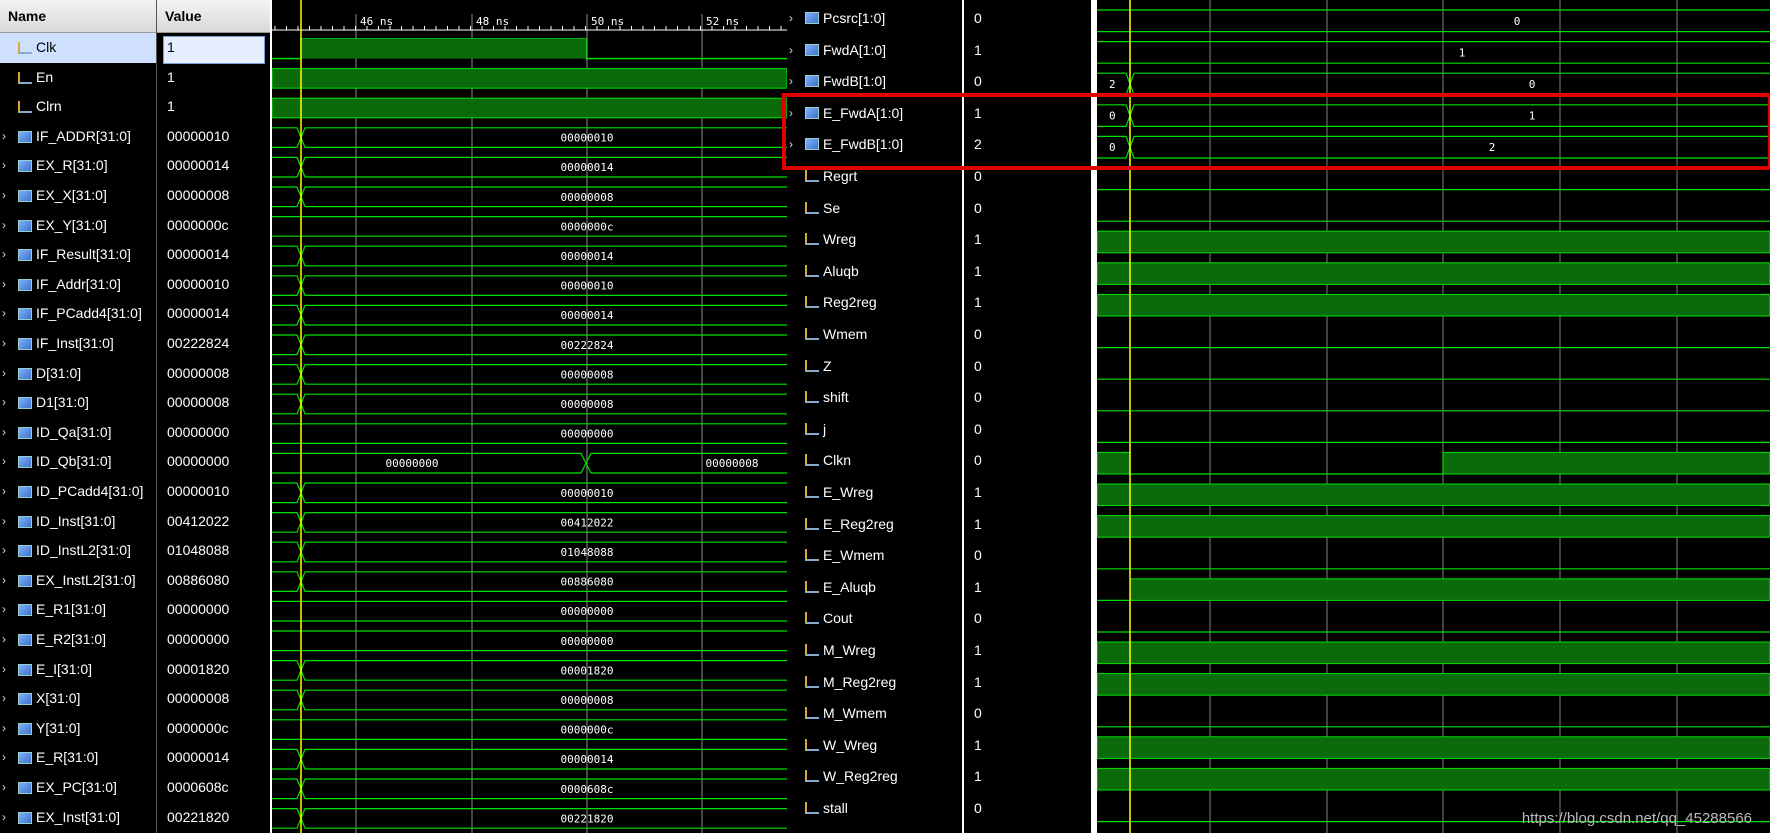 The image size is (1770, 833). I want to click on signal-row: › EX_Y[31:0], so click(78, 226).